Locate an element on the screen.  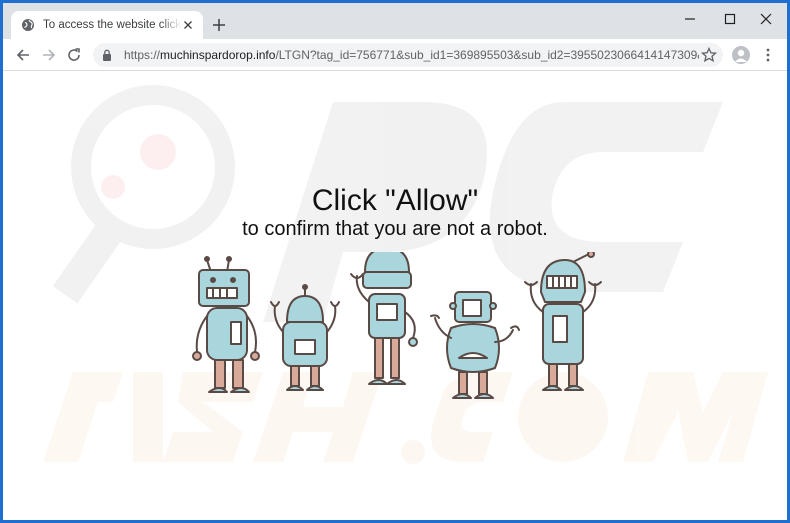
five-robots-illustration is located at coordinates (397, 325).